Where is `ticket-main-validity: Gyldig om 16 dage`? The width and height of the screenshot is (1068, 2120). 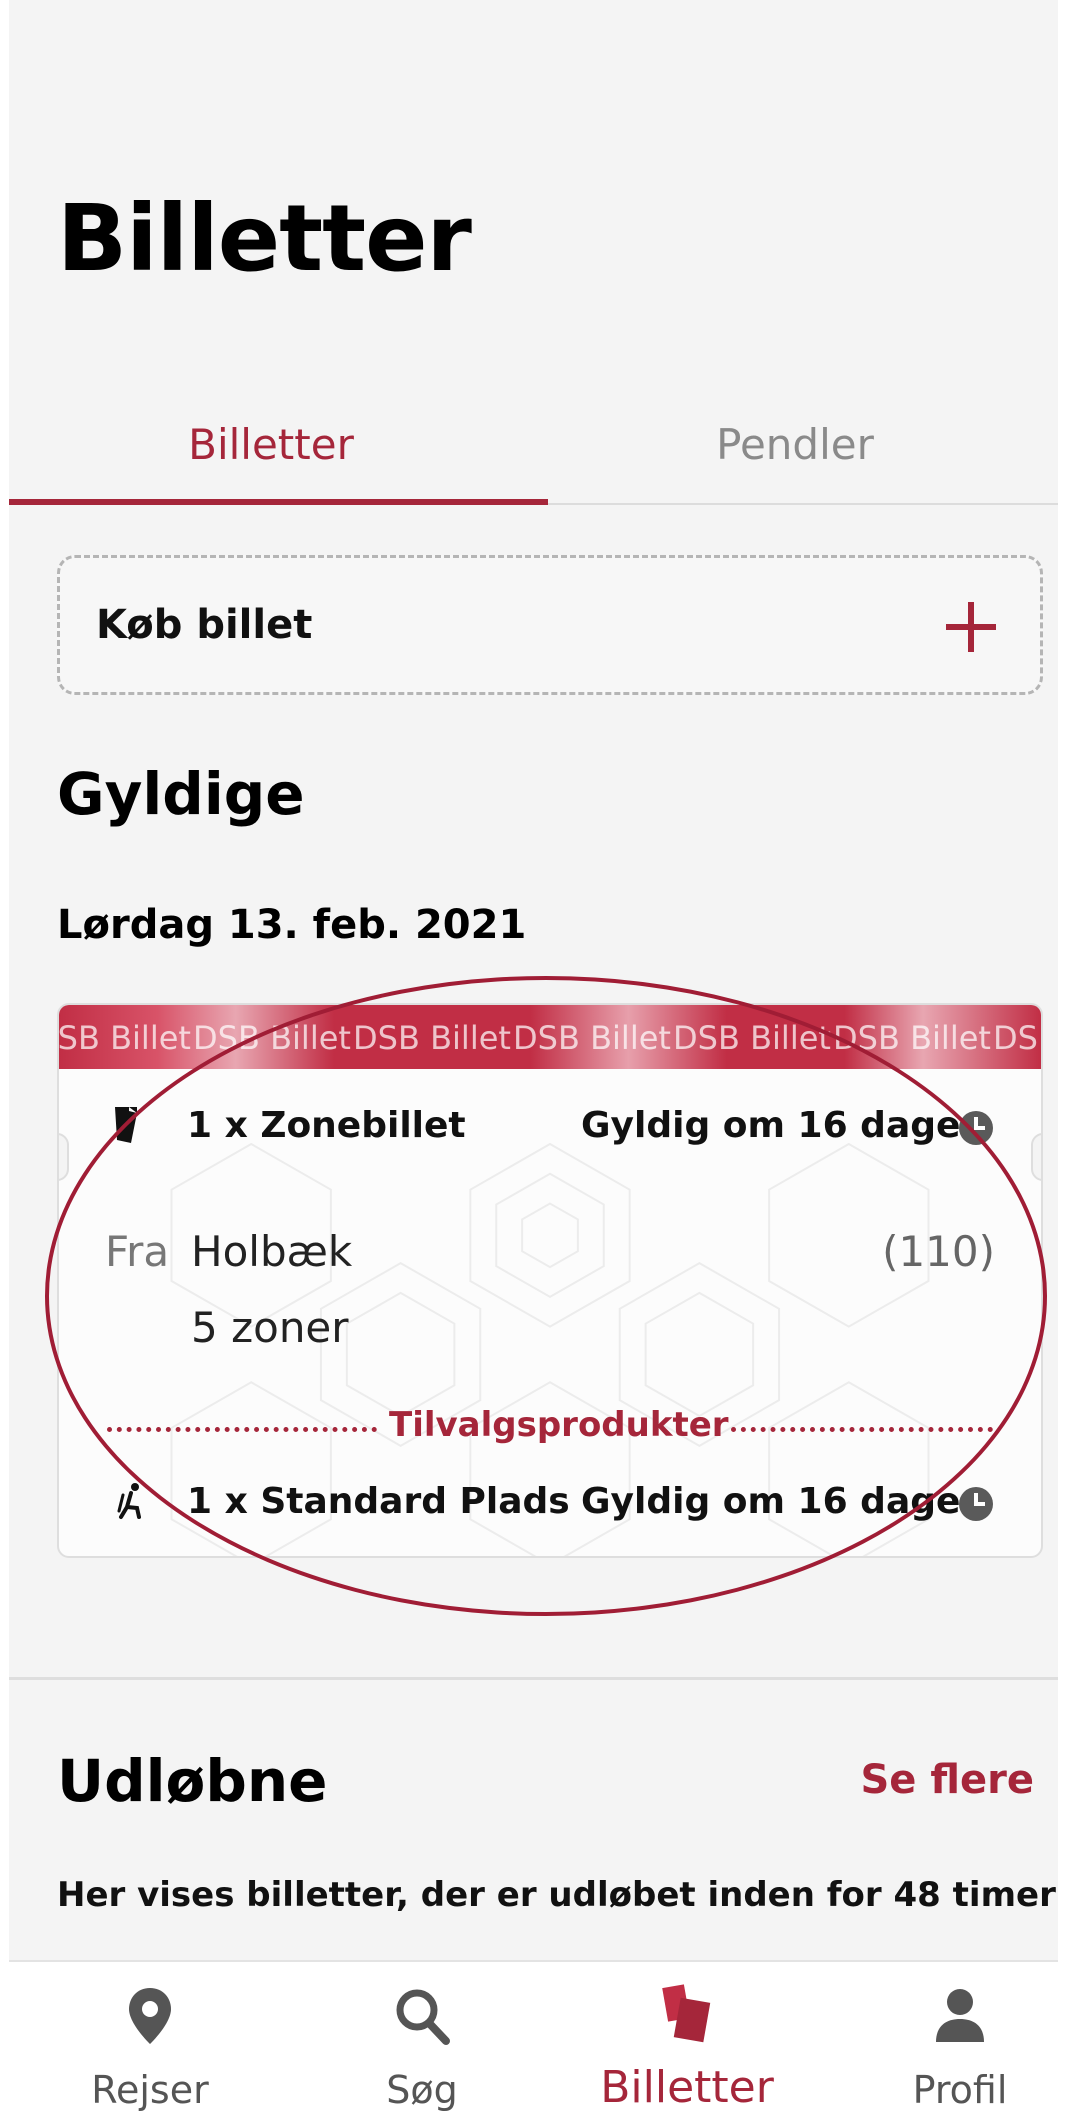 ticket-main-validity: Gyldig om 16 dage is located at coordinates (771, 1125).